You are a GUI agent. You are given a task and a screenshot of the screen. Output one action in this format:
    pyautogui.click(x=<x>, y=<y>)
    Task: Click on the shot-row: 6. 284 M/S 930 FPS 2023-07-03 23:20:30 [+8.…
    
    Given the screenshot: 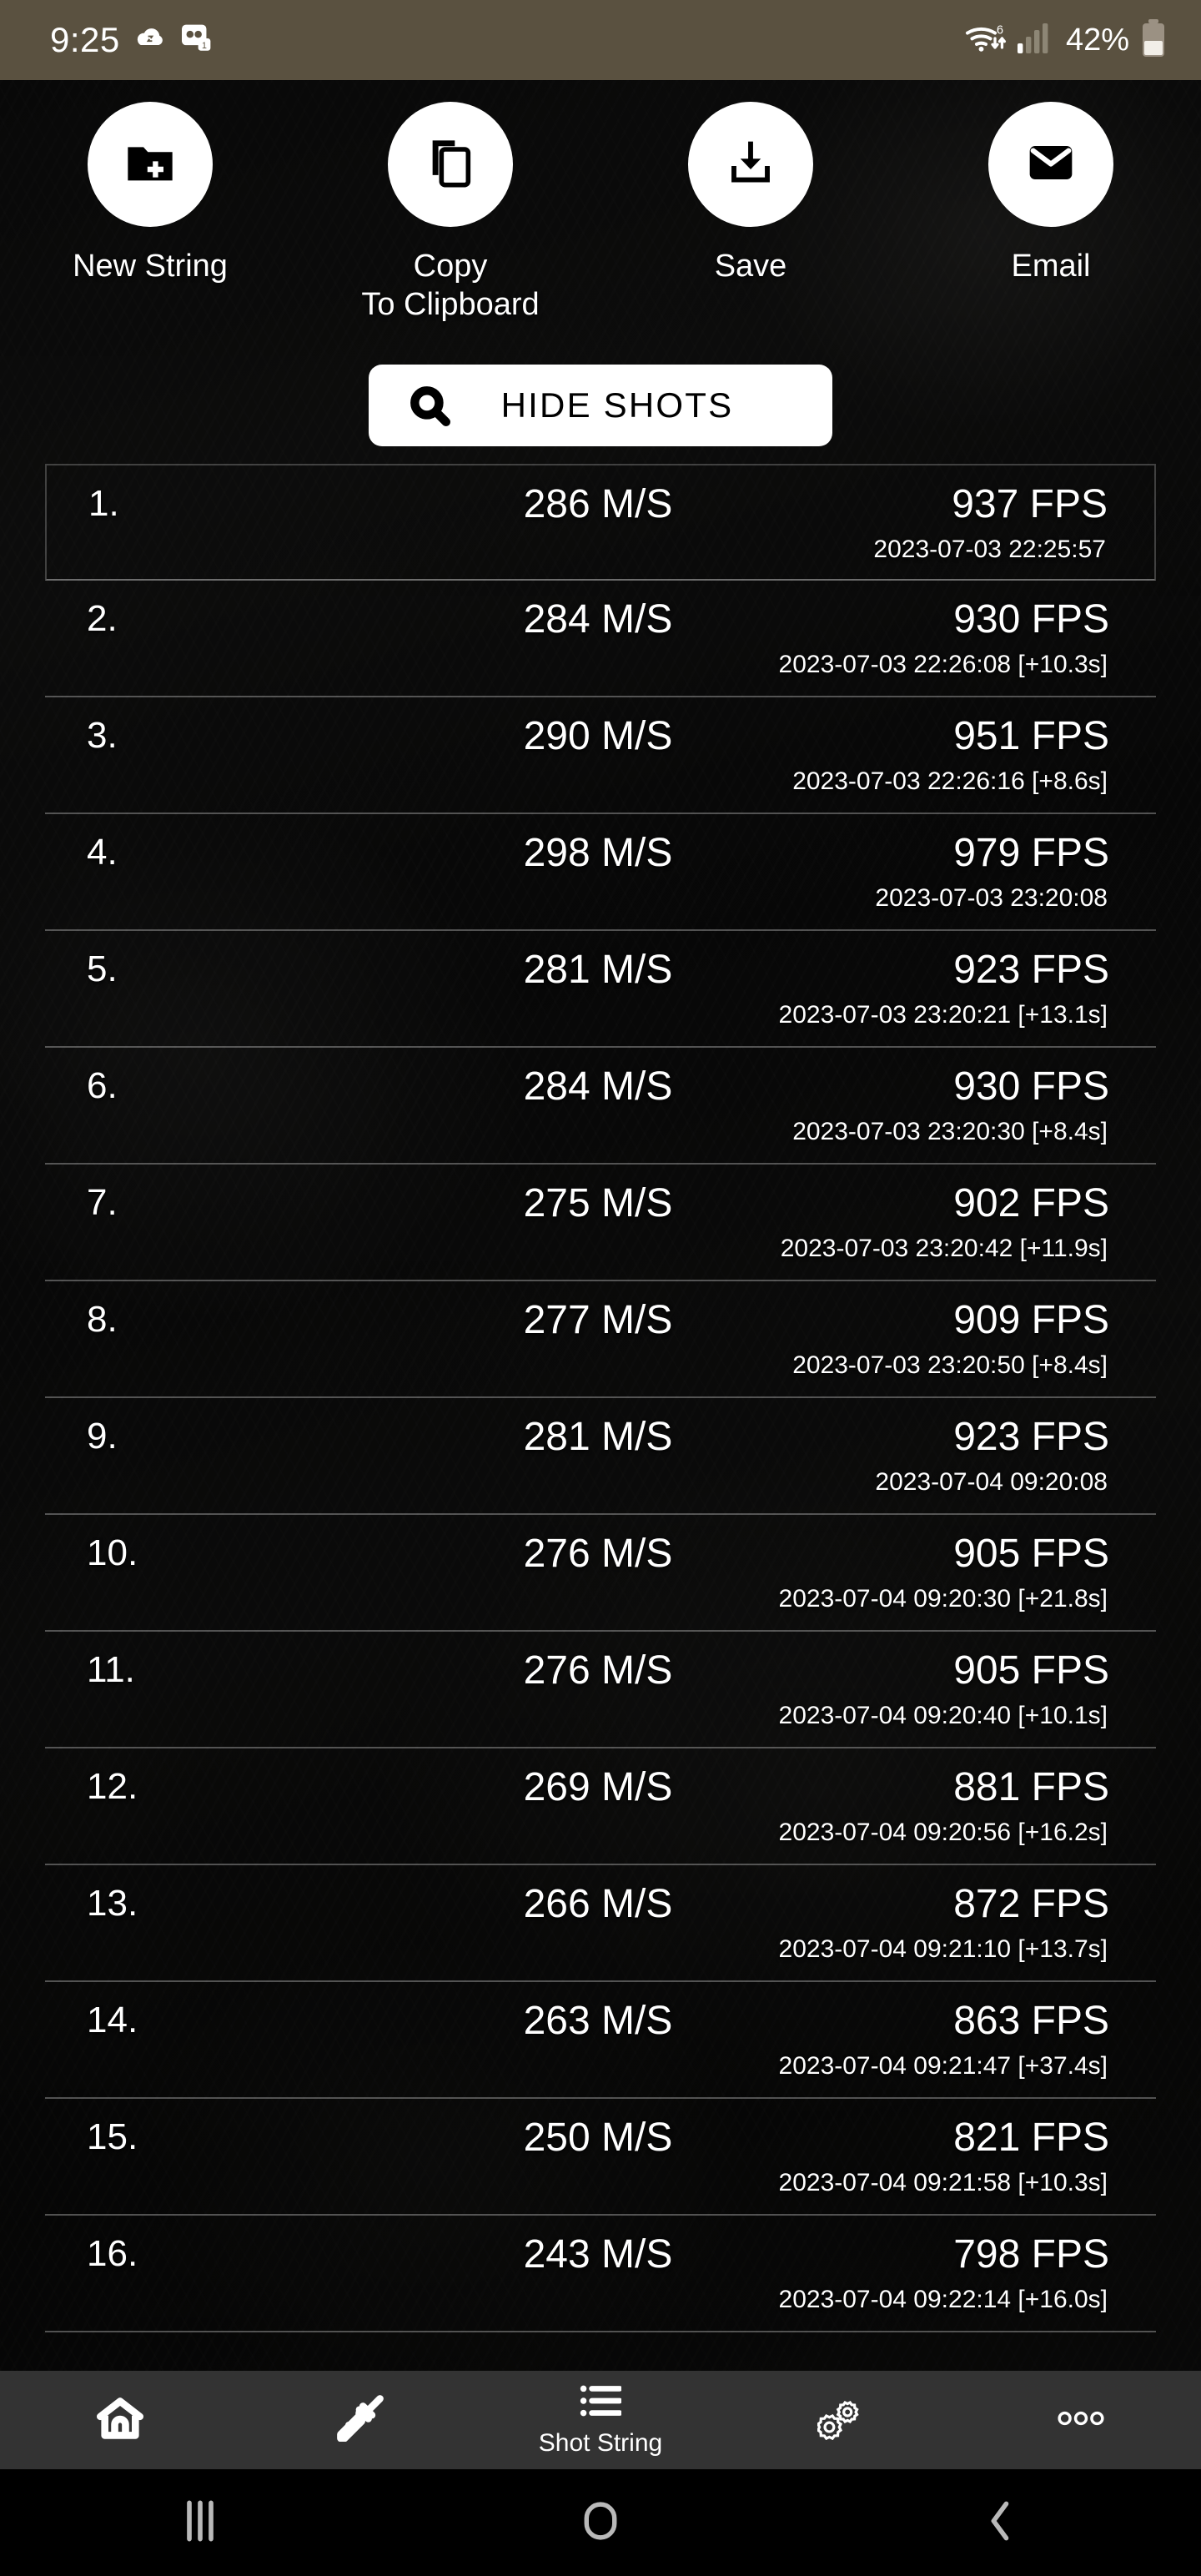 What is the action you would take?
    pyautogui.click(x=601, y=1106)
    